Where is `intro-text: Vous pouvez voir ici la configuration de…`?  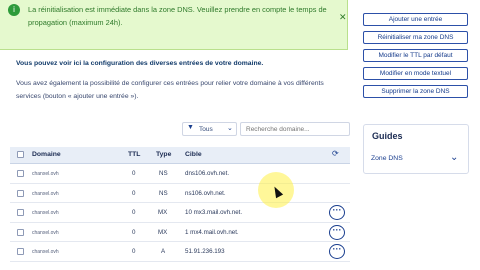 intro-text: Vous pouvez voir ici la configuration de… is located at coordinates (140, 63).